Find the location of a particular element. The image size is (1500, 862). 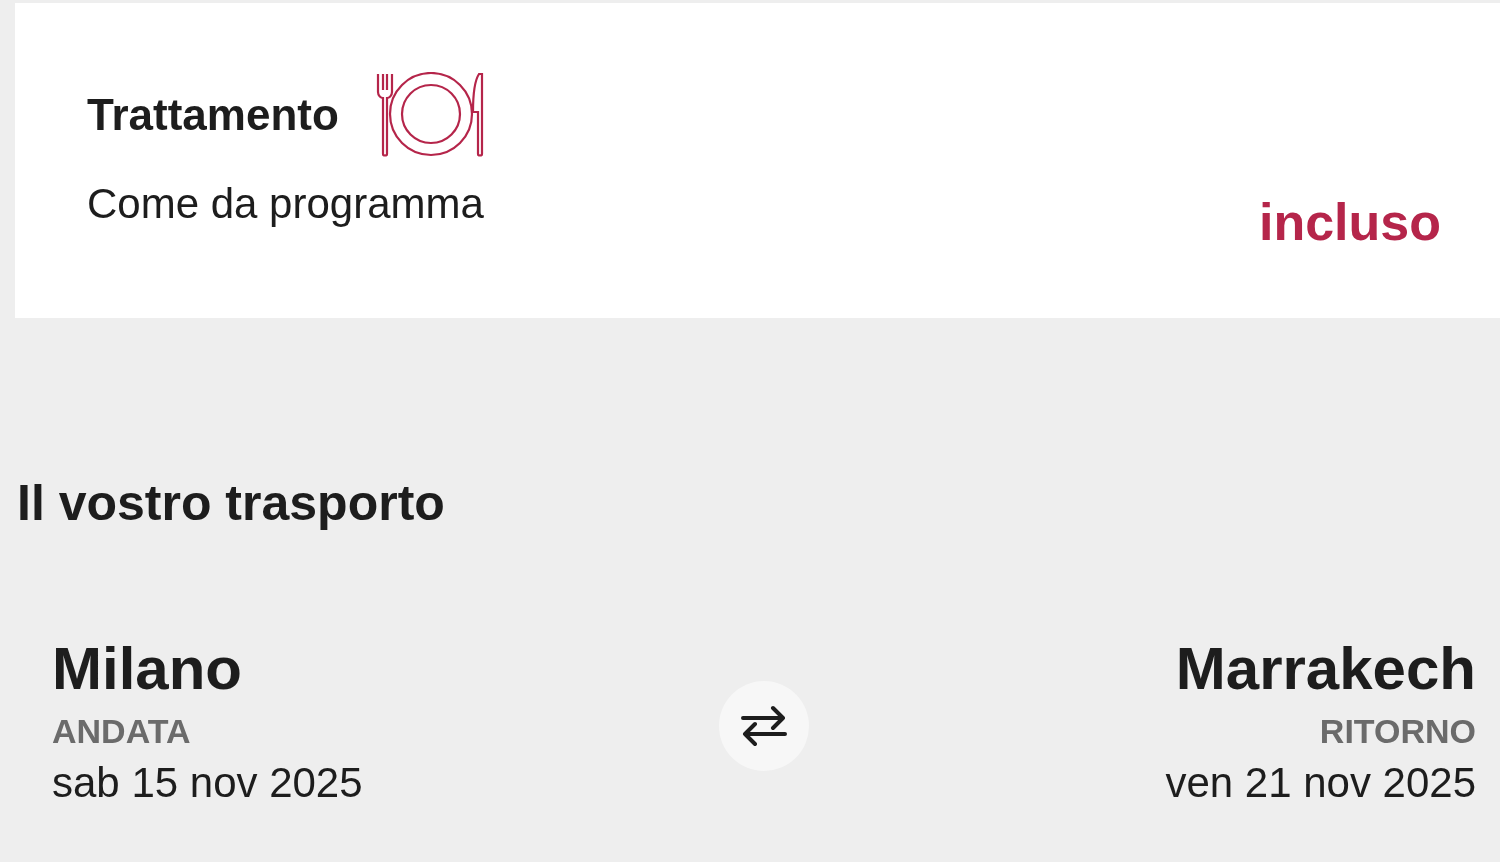

meal-price: incluso is located at coordinates (1349, 222).